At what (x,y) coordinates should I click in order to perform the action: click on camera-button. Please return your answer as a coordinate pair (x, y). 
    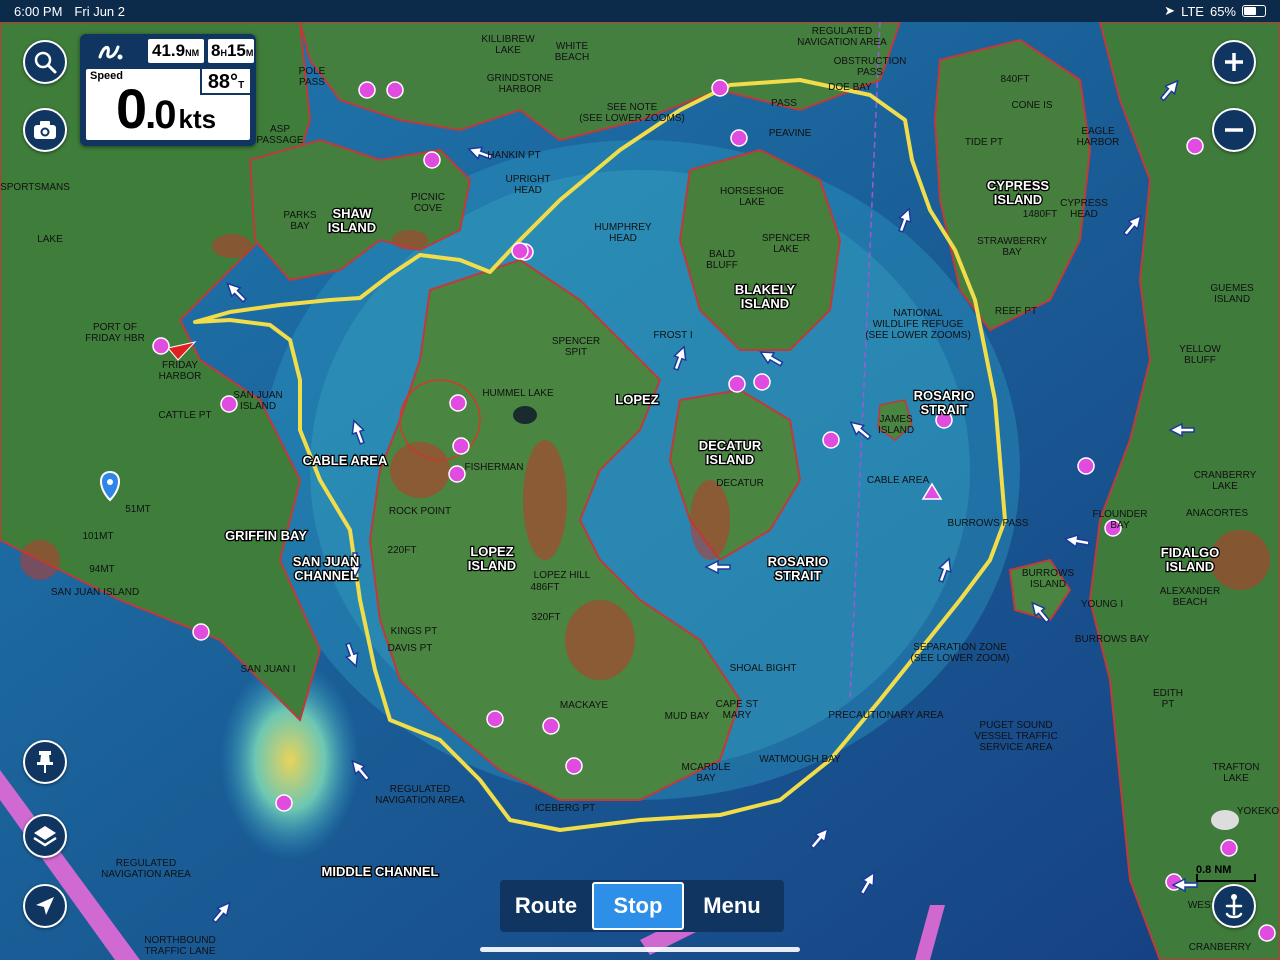
    Looking at the image, I should click on (45, 130).